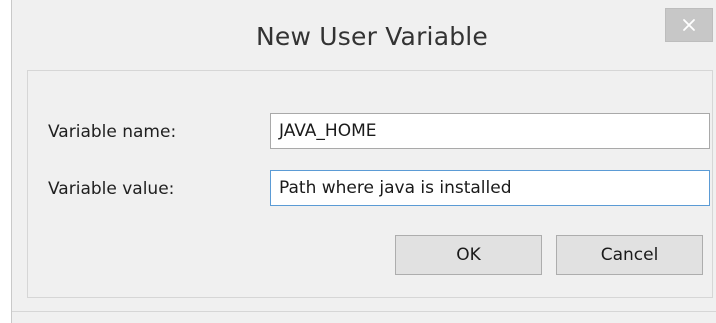 The width and height of the screenshot is (716, 323). Describe the element at coordinates (111, 189) in the screenshot. I see `variable-value-label: Variable value:` at that location.